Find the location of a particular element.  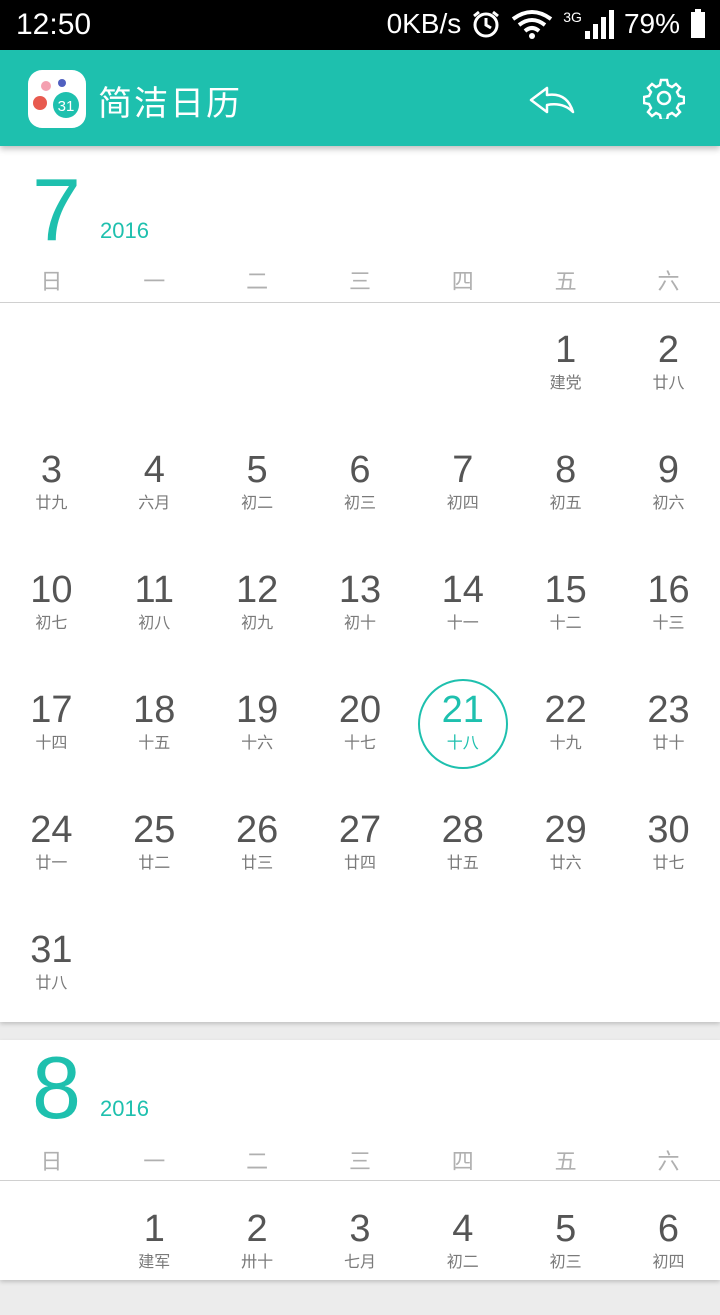

day-cell: 13 初十 is located at coordinates (360, 616).